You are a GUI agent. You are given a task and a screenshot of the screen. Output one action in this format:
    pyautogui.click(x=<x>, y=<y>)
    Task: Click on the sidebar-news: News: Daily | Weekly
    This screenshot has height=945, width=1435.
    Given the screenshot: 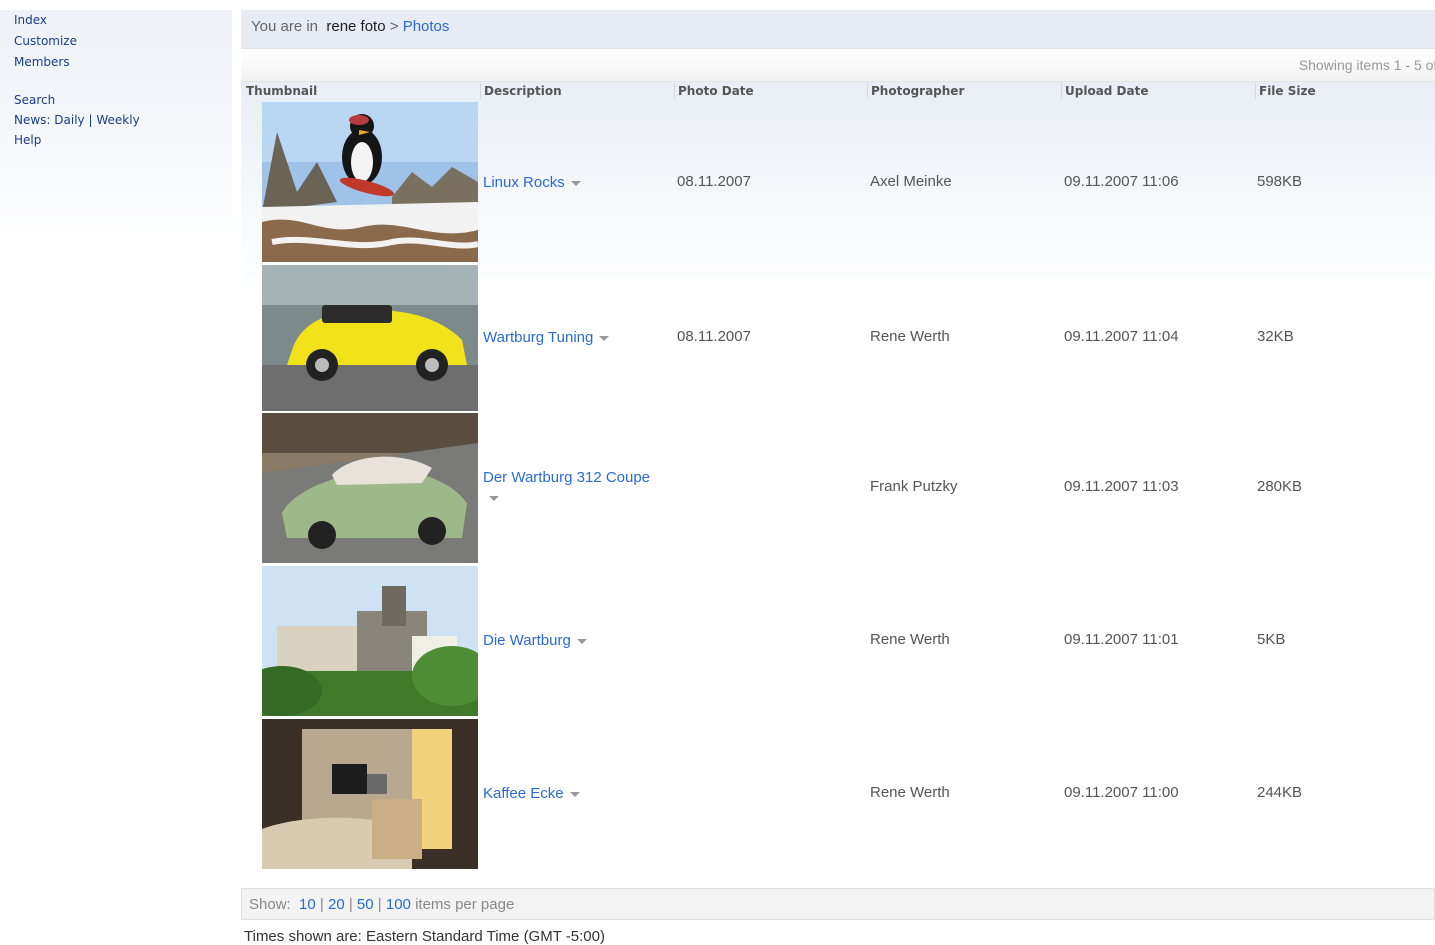 What is the action you would take?
    pyautogui.click(x=77, y=120)
    